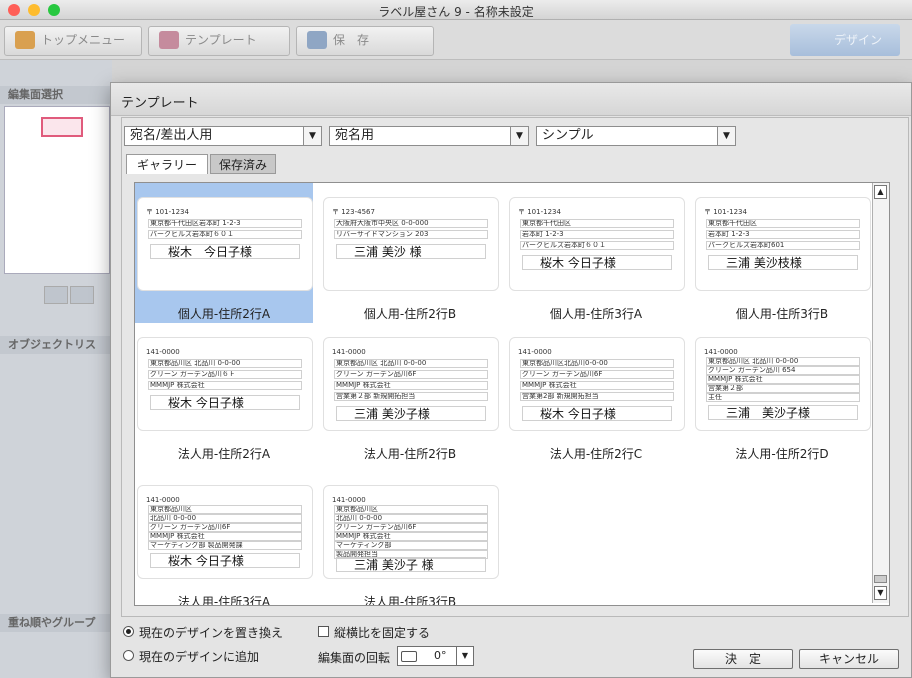  Describe the element at coordinates (409, 656) in the screenshot. I see `rotation-icon` at that location.